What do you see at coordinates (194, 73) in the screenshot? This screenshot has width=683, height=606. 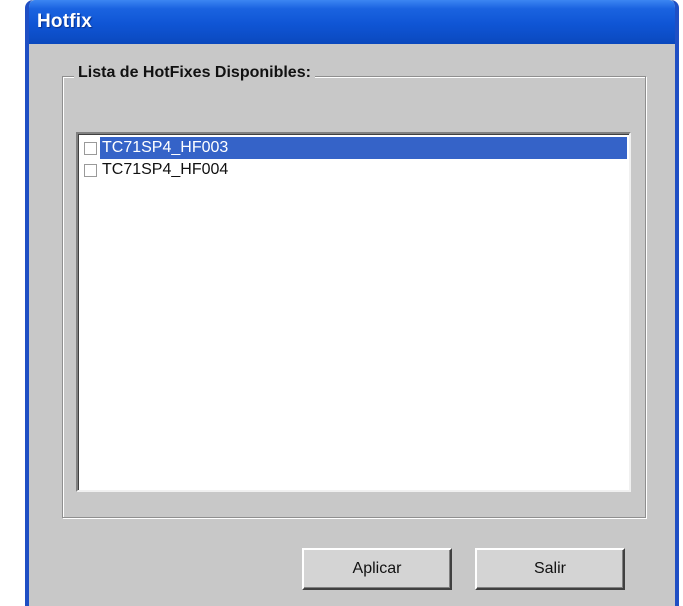 I see `groupbox-label: Lista de HotFixes Disponibles:` at bounding box center [194, 73].